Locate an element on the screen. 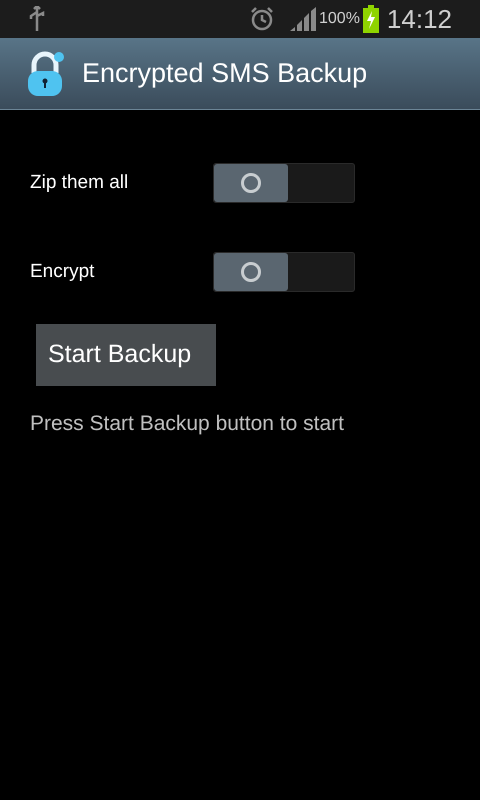  padlock-icon is located at coordinates (46, 73).